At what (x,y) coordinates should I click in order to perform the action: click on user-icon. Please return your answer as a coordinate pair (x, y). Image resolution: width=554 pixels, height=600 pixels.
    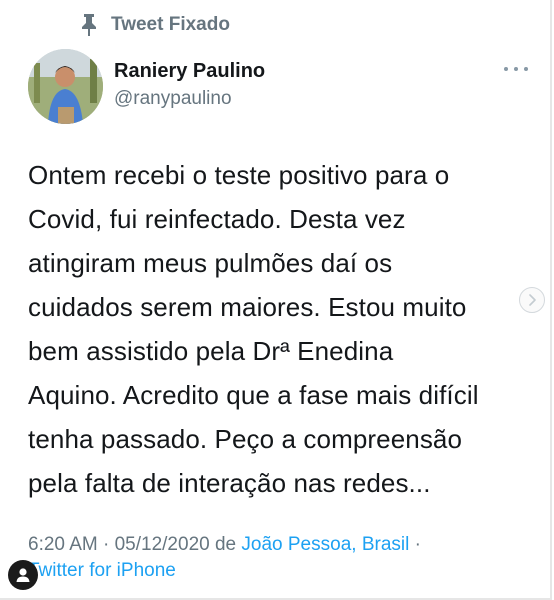
    Looking at the image, I should click on (23, 575).